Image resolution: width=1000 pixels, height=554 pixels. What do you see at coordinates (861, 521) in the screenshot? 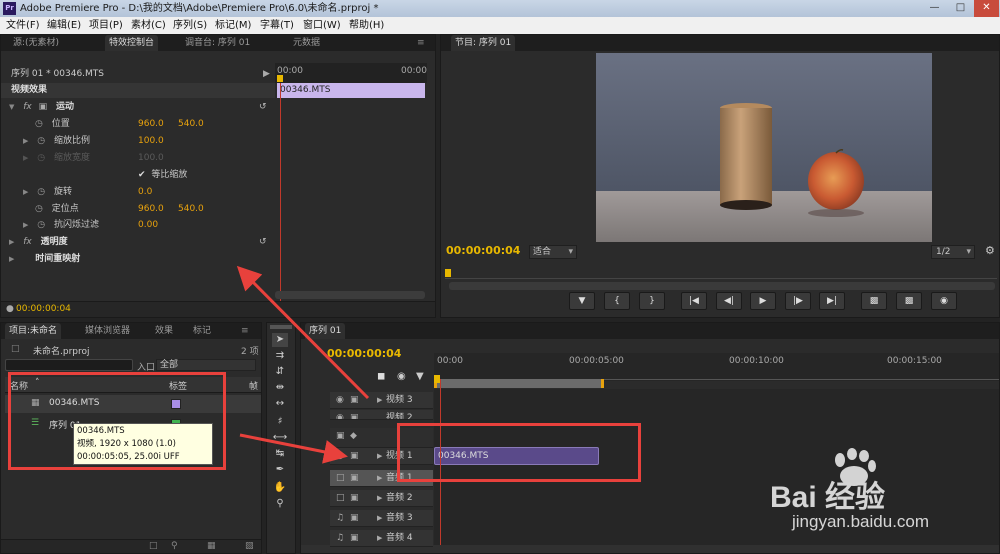
I see `watermark-url: jingyan.baidu.com` at bounding box center [861, 521].